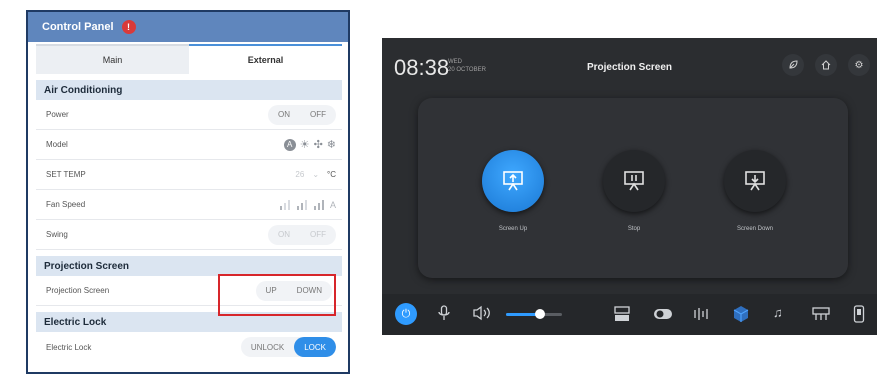 The height and width of the screenshot is (380, 880). I want to click on power-label: Power, so click(57, 114).